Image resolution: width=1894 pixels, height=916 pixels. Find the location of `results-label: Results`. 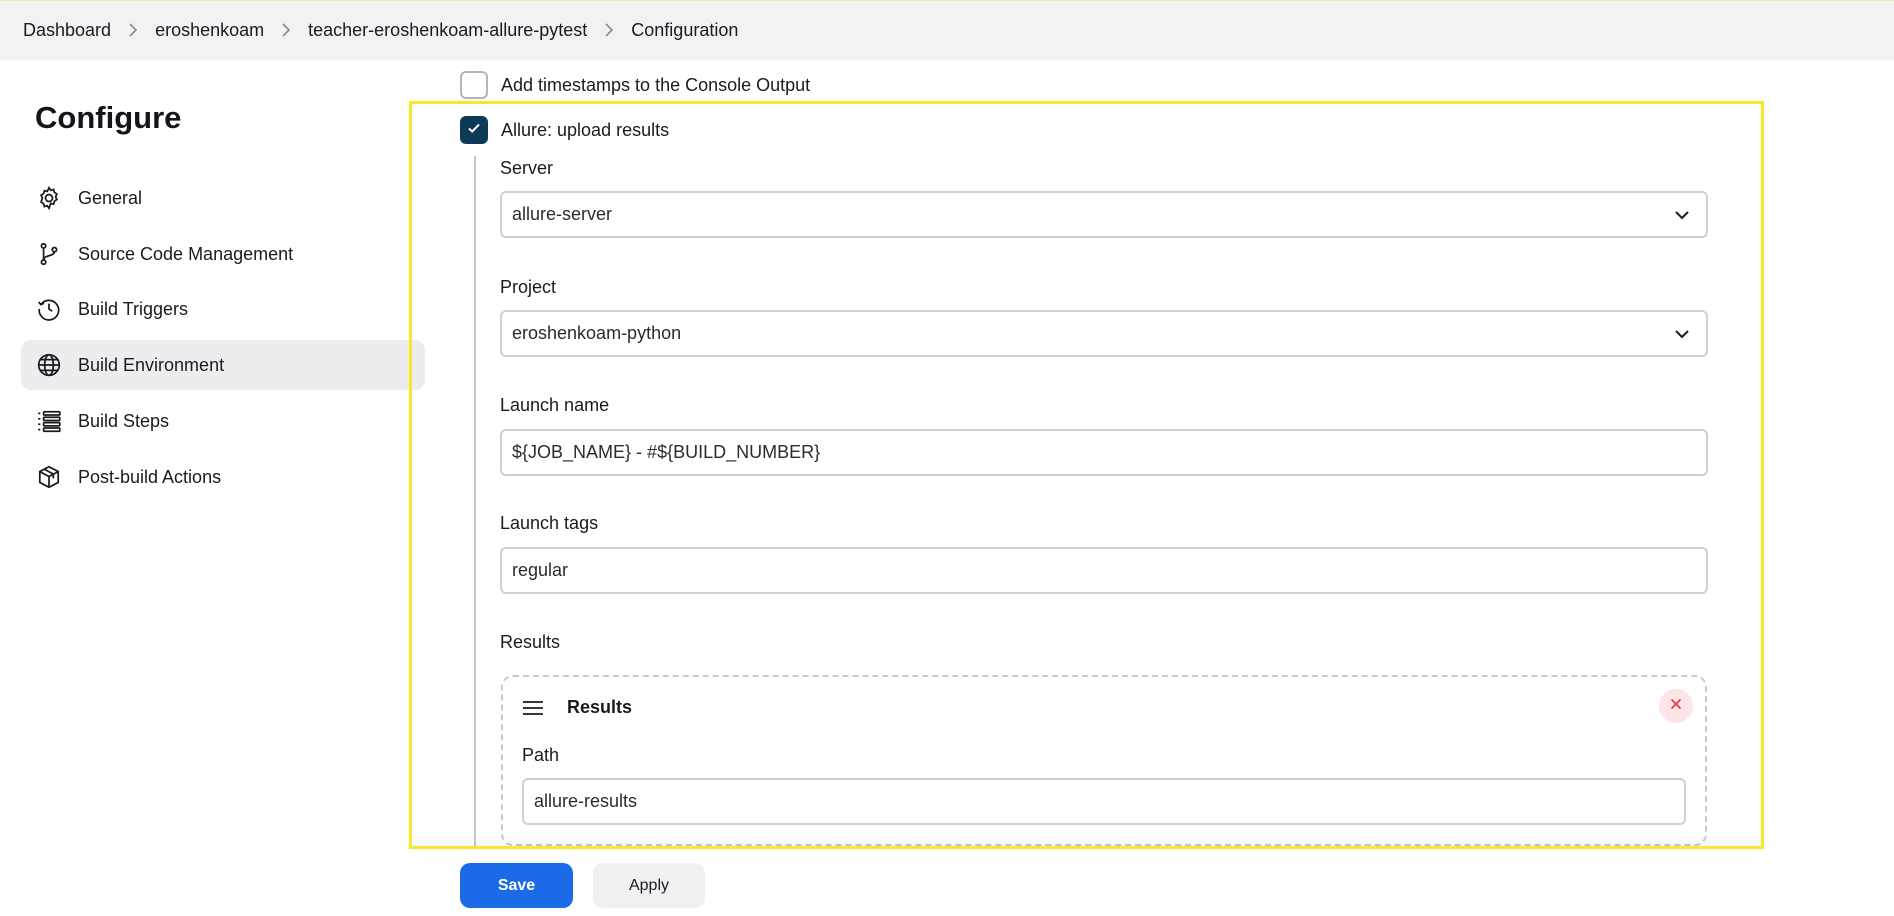

results-label: Results is located at coordinates (530, 642).